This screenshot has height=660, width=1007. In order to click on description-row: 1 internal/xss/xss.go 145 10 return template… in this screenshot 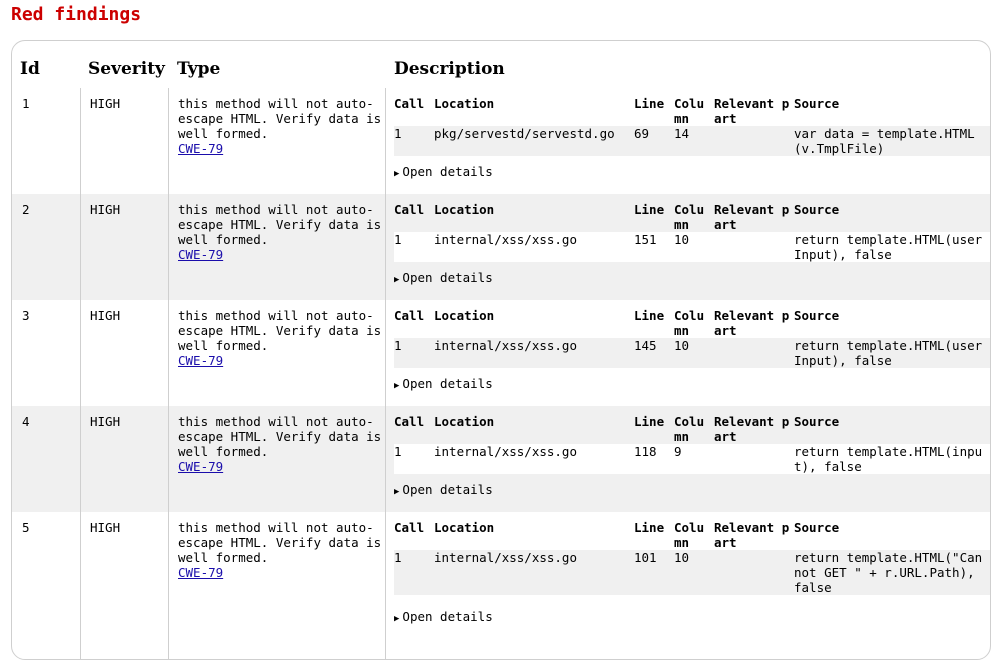, I will do `click(692, 353)`.